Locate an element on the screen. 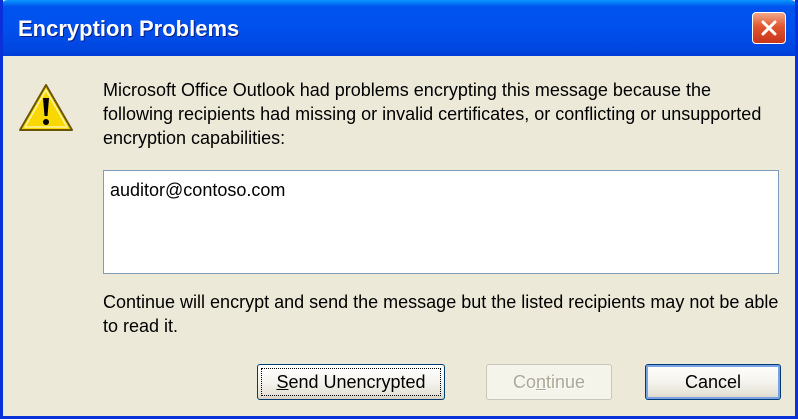  continue-label-pre: Co is located at coordinates (524, 381).